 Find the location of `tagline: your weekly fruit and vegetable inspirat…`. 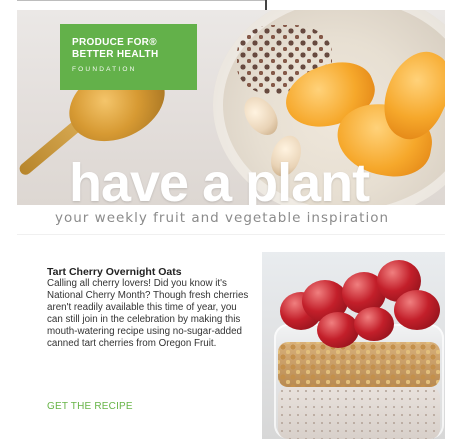

tagline: your weekly fruit and vegetable inspirat… is located at coordinates (222, 218).